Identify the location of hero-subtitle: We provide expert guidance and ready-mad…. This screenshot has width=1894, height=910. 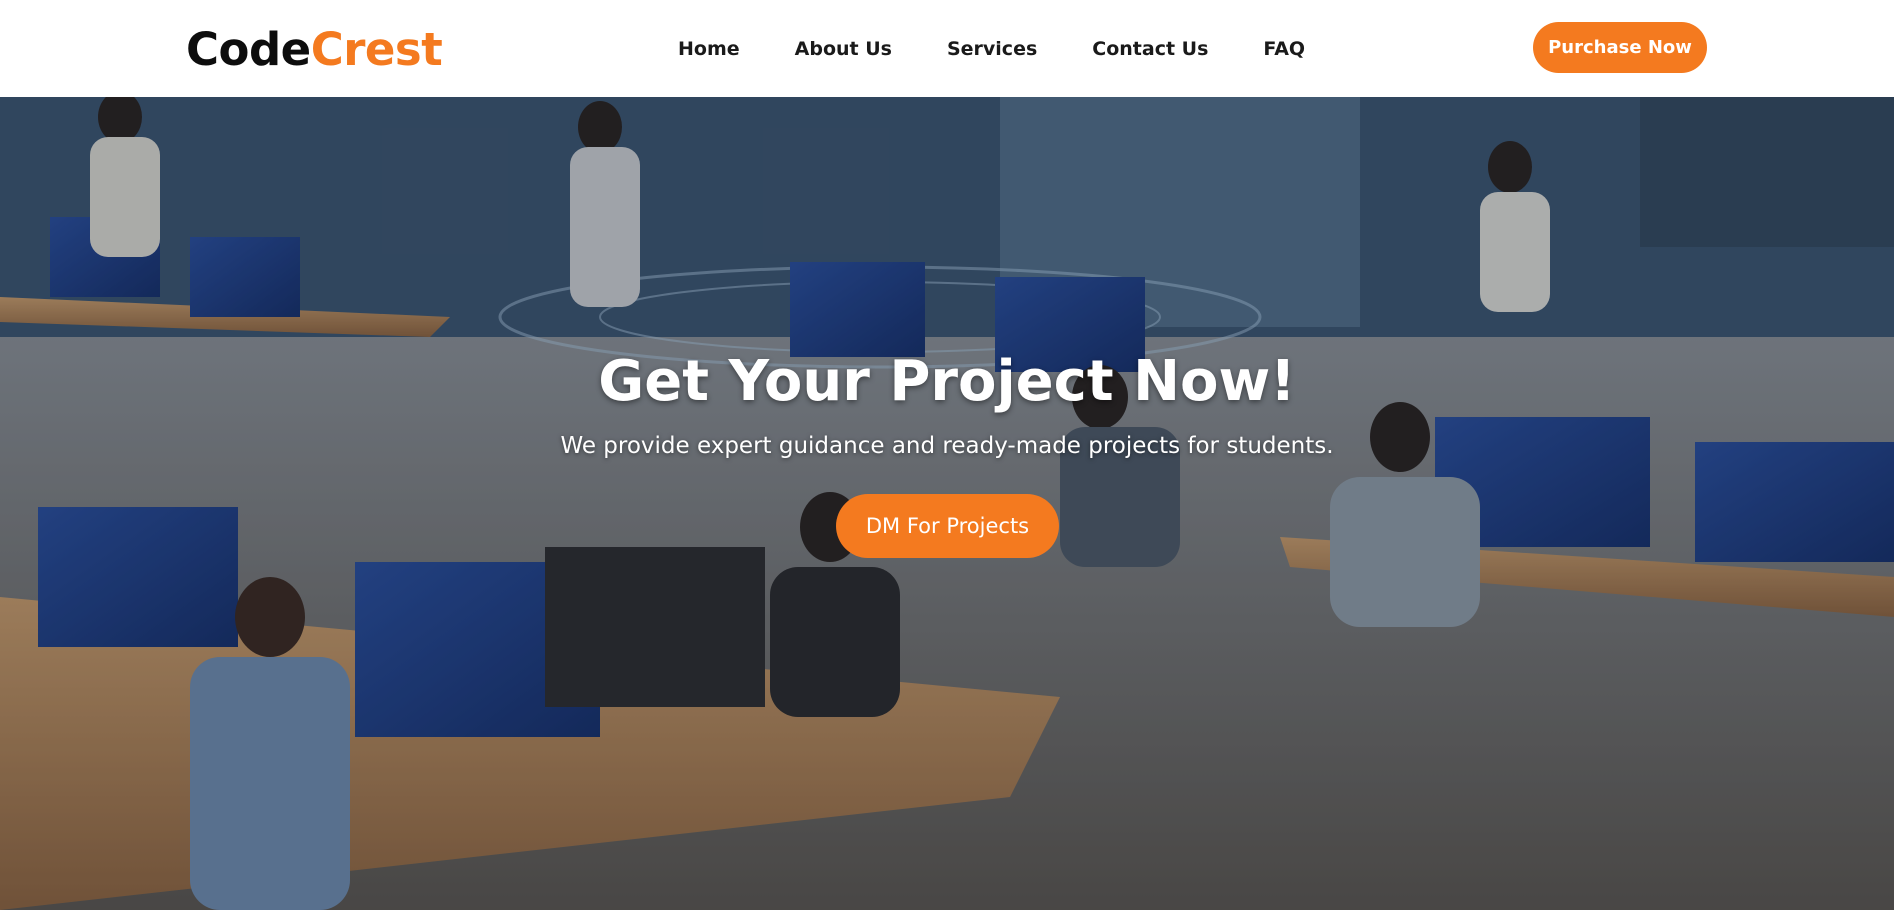
(947, 446).